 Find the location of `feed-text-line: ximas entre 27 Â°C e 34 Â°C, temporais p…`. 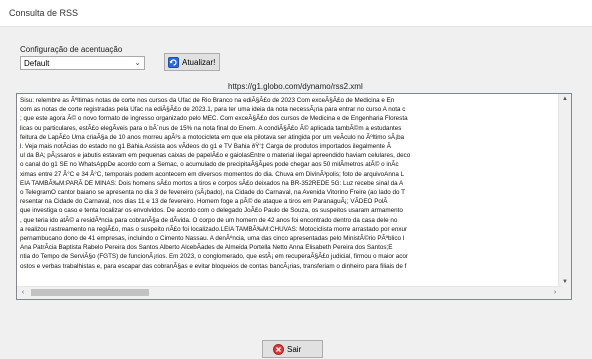

feed-text-line: ximas entre 27 Â°C e 34 Â°C, temporais p… is located at coordinates (212, 174).